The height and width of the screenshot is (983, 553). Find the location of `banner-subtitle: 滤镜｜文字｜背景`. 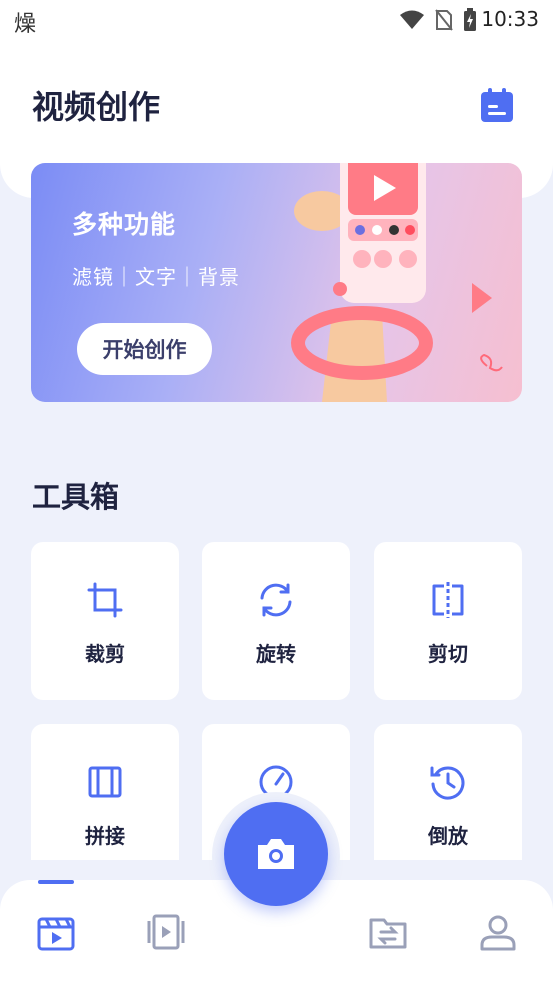

banner-subtitle: 滤镜｜文字｜背景 is located at coordinates (156, 277).